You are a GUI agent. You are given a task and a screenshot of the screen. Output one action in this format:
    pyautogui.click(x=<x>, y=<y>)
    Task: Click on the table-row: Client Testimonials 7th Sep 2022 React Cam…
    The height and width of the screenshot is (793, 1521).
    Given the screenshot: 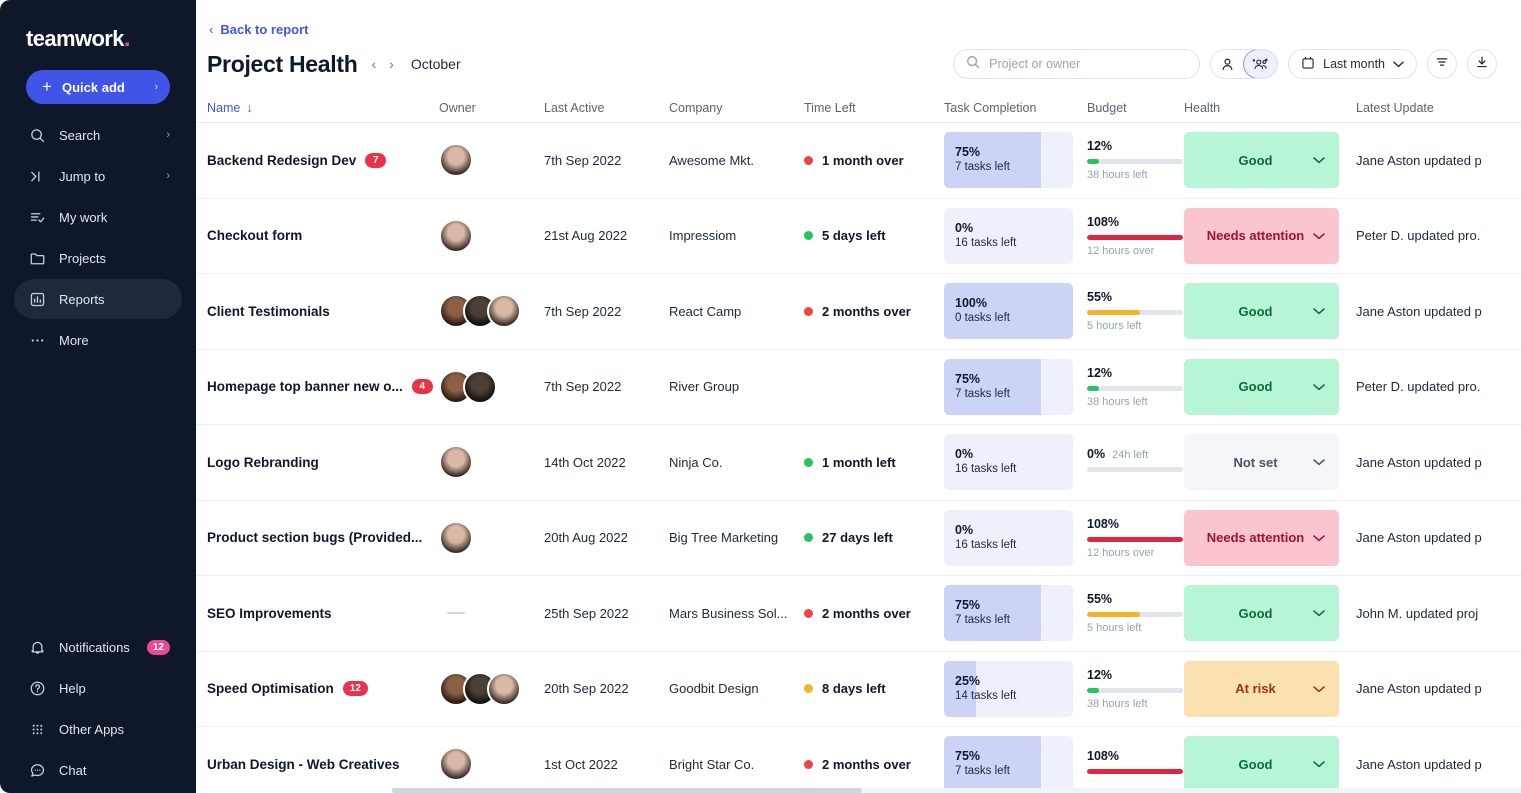 What is the action you would take?
    pyautogui.click(x=858, y=312)
    